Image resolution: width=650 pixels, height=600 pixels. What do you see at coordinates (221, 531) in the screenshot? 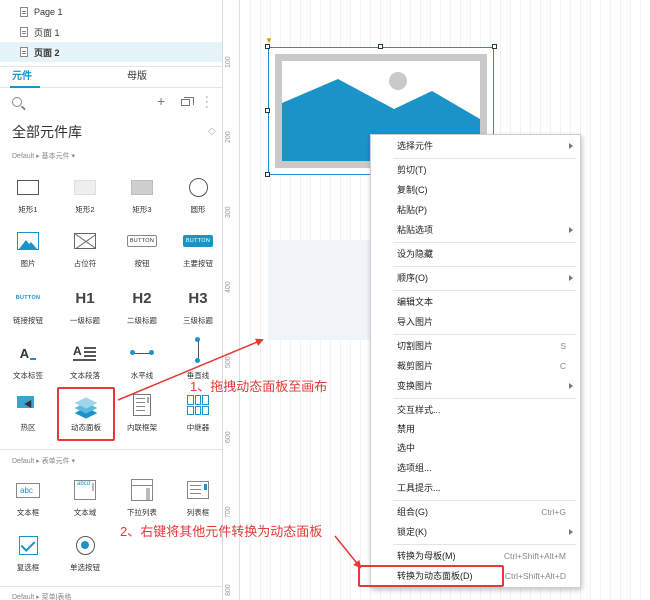
I see `annotation-step2: 2、右键将其他元件转换为动态面板` at bounding box center [221, 531].